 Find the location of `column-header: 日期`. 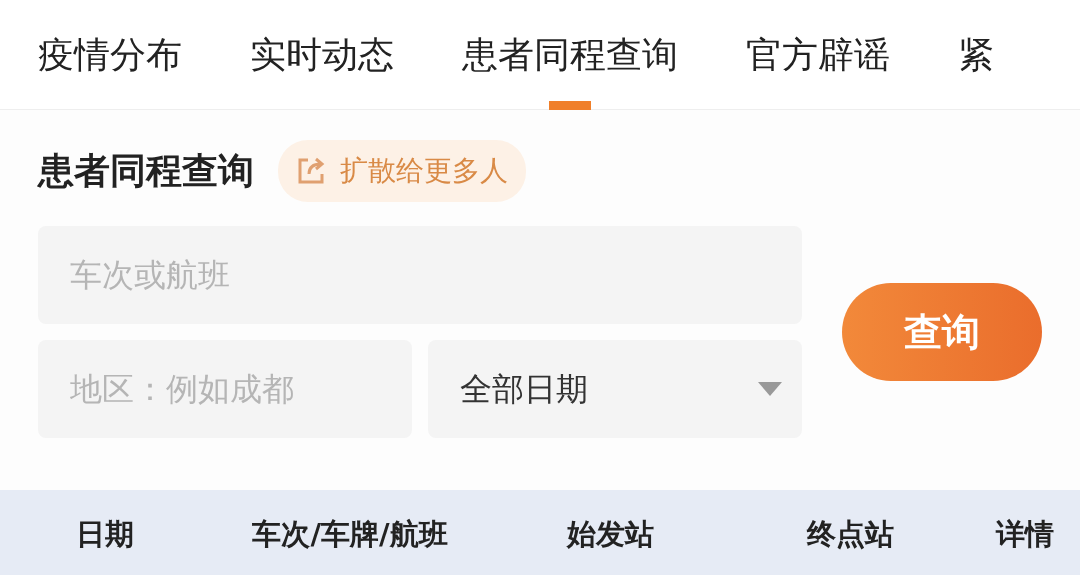

column-header: 日期 is located at coordinates (105, 534).